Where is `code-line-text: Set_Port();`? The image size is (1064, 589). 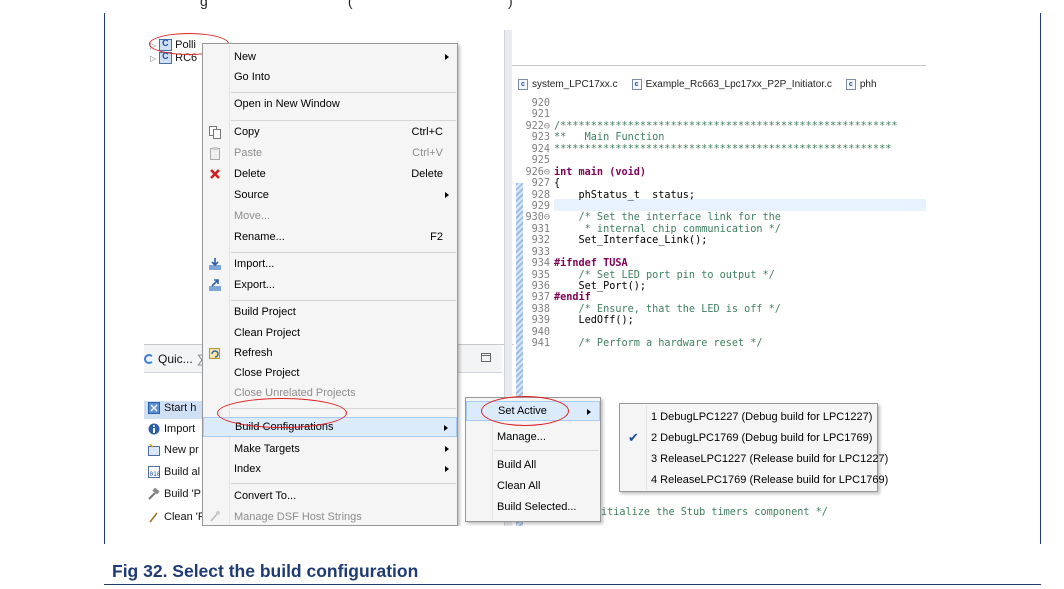 code-line-text: Set_Port(); is located at coordinates (600, 286).